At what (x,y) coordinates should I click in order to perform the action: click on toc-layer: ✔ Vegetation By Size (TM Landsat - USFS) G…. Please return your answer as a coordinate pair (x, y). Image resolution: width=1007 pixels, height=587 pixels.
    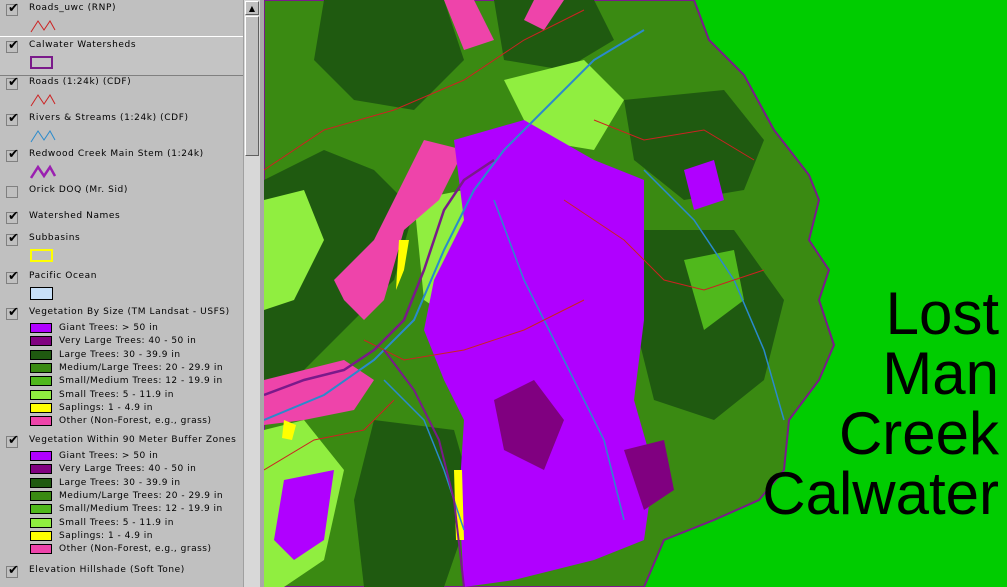
    Looking at the image, I should click on (121, 368).